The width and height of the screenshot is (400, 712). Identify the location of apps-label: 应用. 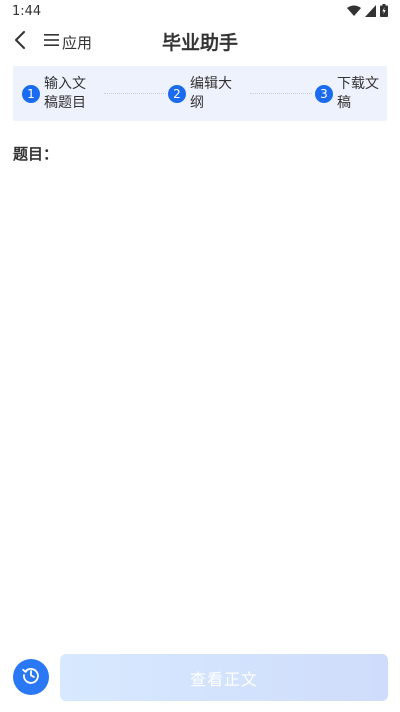
(77, 42).